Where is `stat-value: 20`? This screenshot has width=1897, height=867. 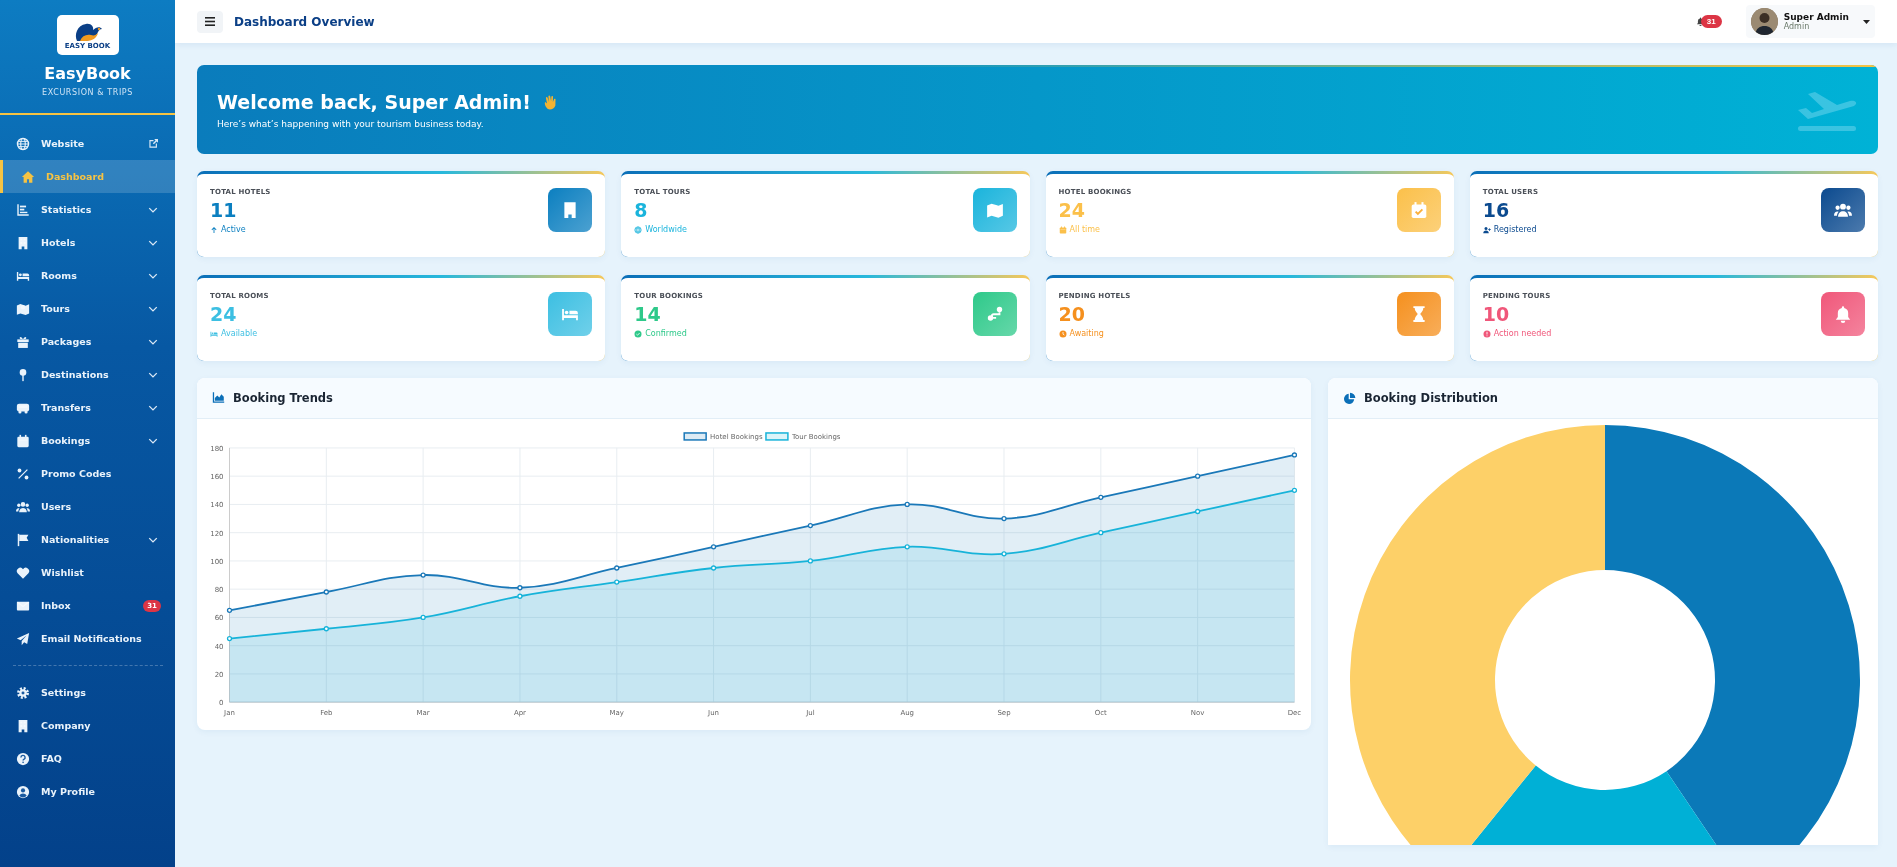
stat-value: 20 is located at coordinates (1072, 314).